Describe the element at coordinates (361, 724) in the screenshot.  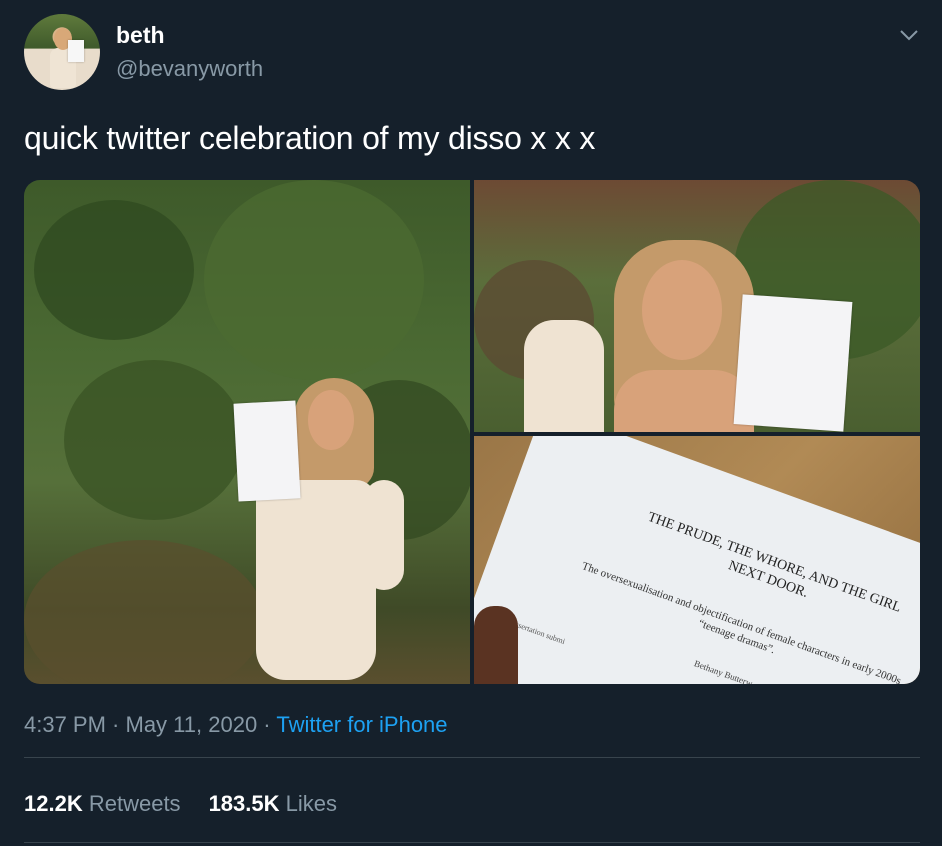
I see `tweet-source-link: Twitter for iPhone` at that location.